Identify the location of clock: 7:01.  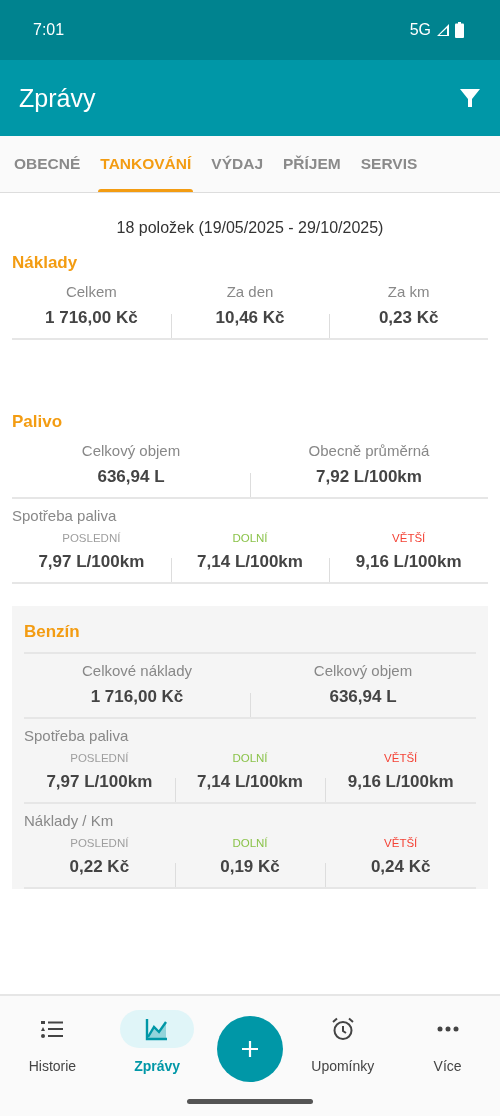
(49, 30).